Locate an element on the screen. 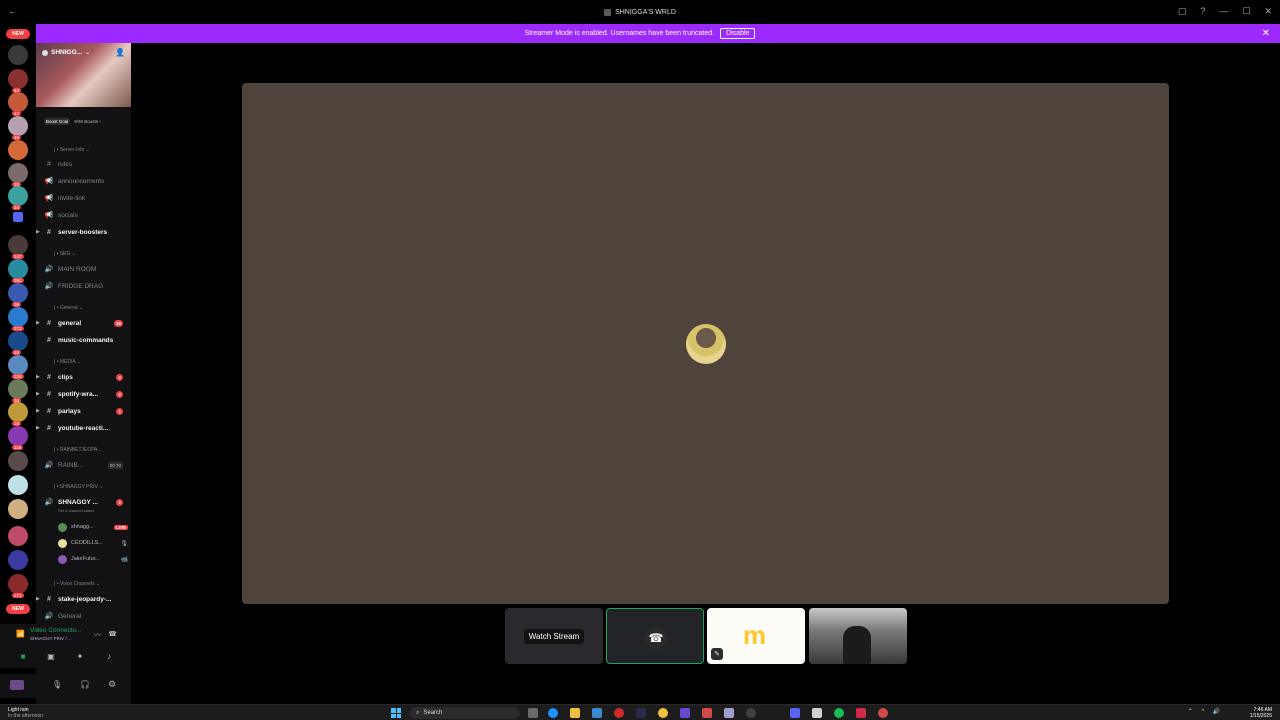  server-icon: 62 is located at coordinates (18, 81).